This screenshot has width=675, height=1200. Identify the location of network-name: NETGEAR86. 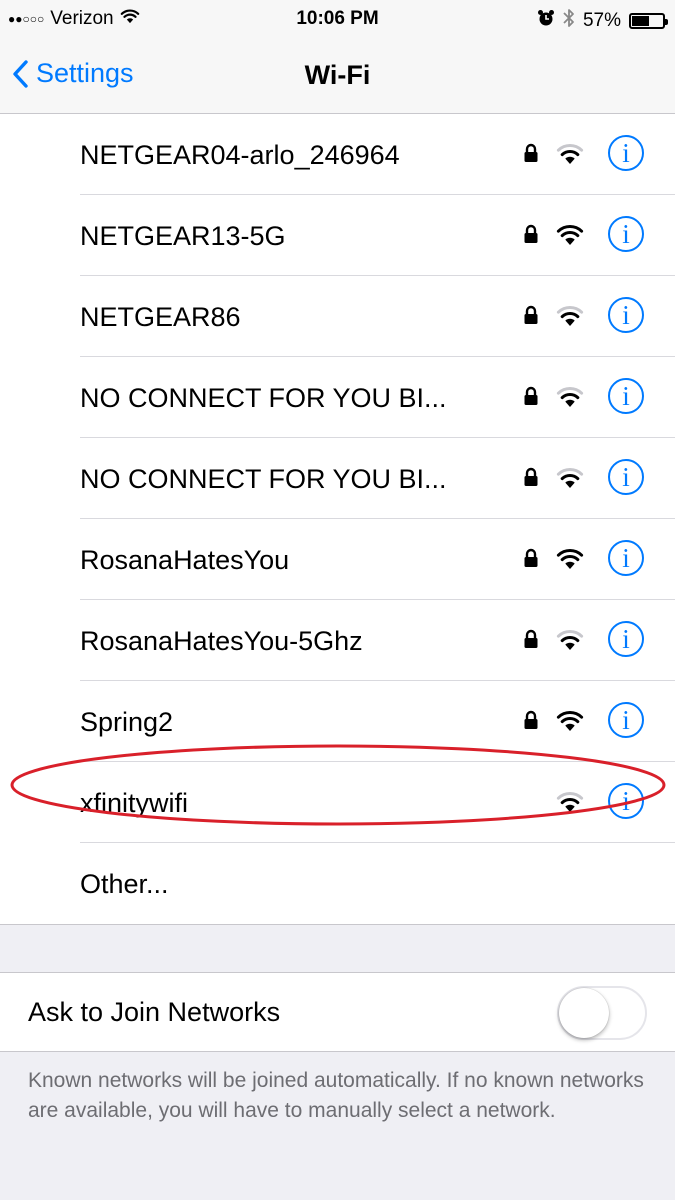
(160, 317).